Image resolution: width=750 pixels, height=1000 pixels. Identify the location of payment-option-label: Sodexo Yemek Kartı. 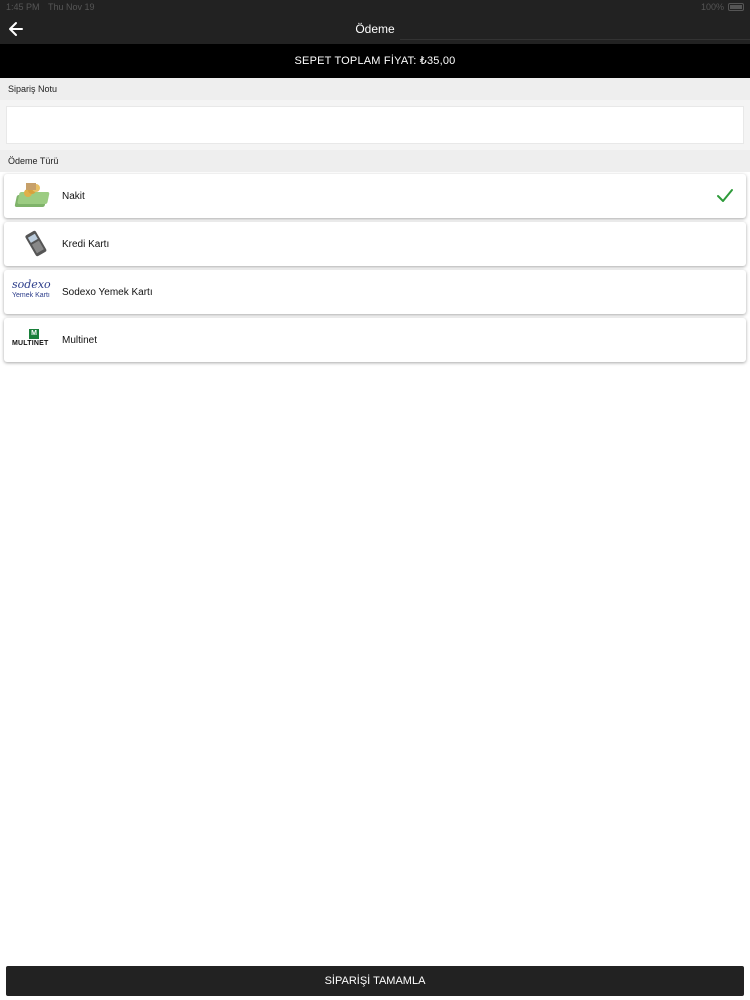
(107, 292).